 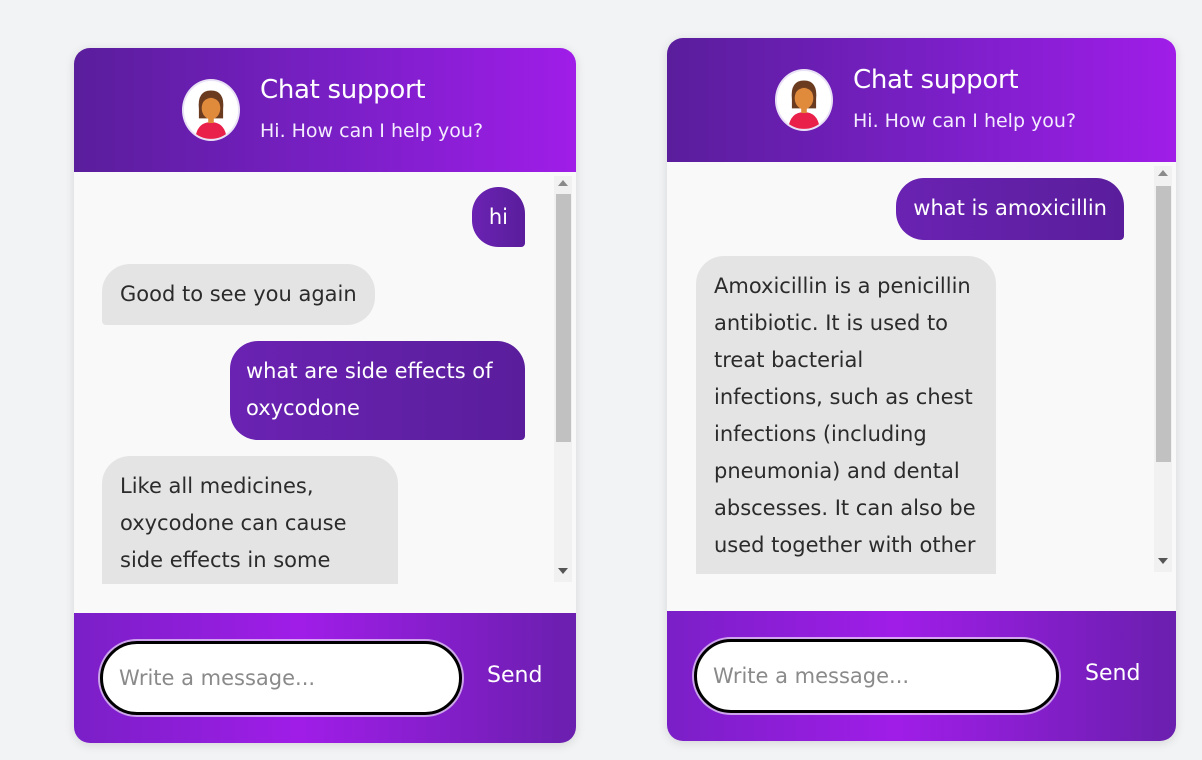 I want to click on bot-message: Good to see you again, so click(x=238, y=294).